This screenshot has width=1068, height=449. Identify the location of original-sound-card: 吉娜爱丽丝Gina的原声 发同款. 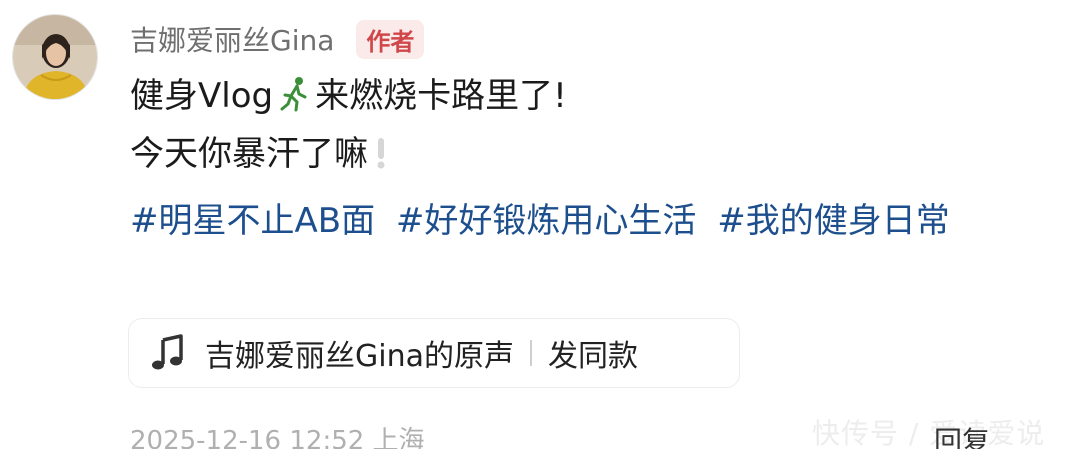
(434, 353).